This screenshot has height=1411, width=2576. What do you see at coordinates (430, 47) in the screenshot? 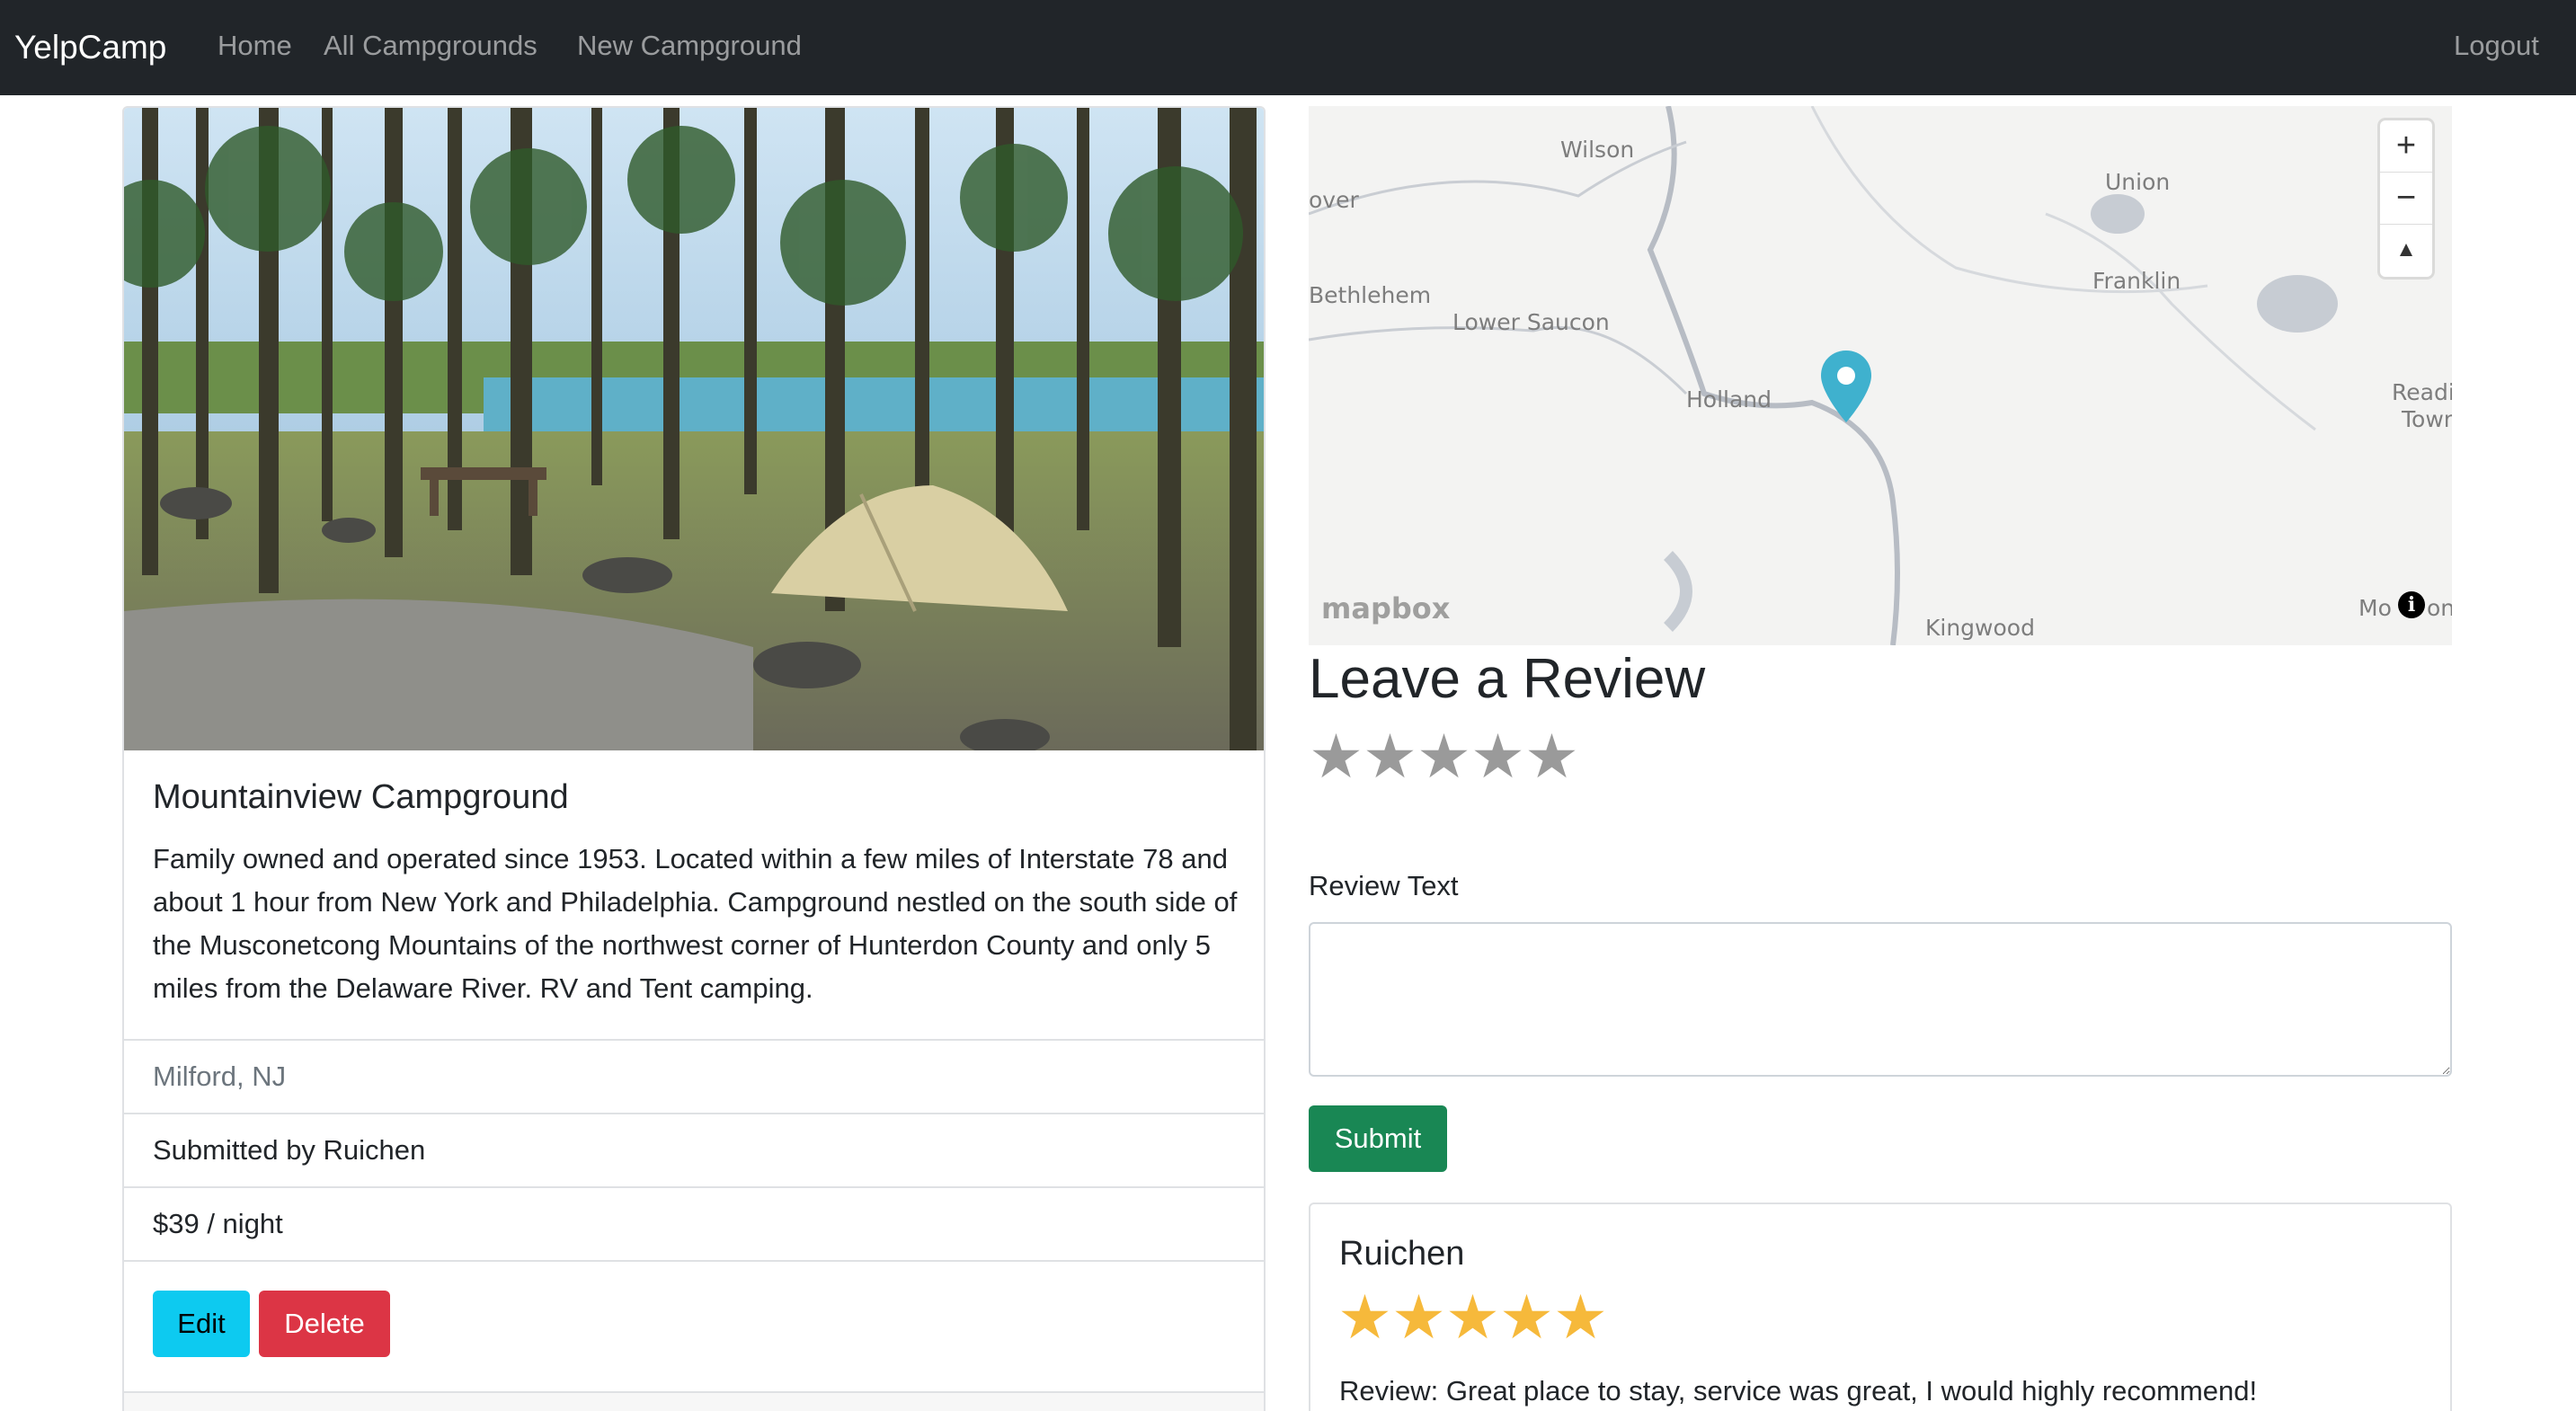
I see `nav-all-campgrounds-link: All Campgrounds` at bounding box center [430, 47].